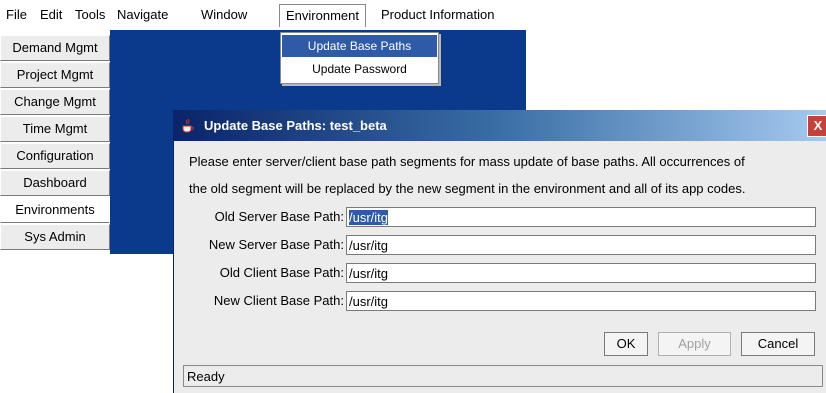 This screenshot has width=826, height=393. What do you see at coordinates (437, 15) in the screenshot?
I see `menu-product-information: Product Information` at bounding box center [437, 15].